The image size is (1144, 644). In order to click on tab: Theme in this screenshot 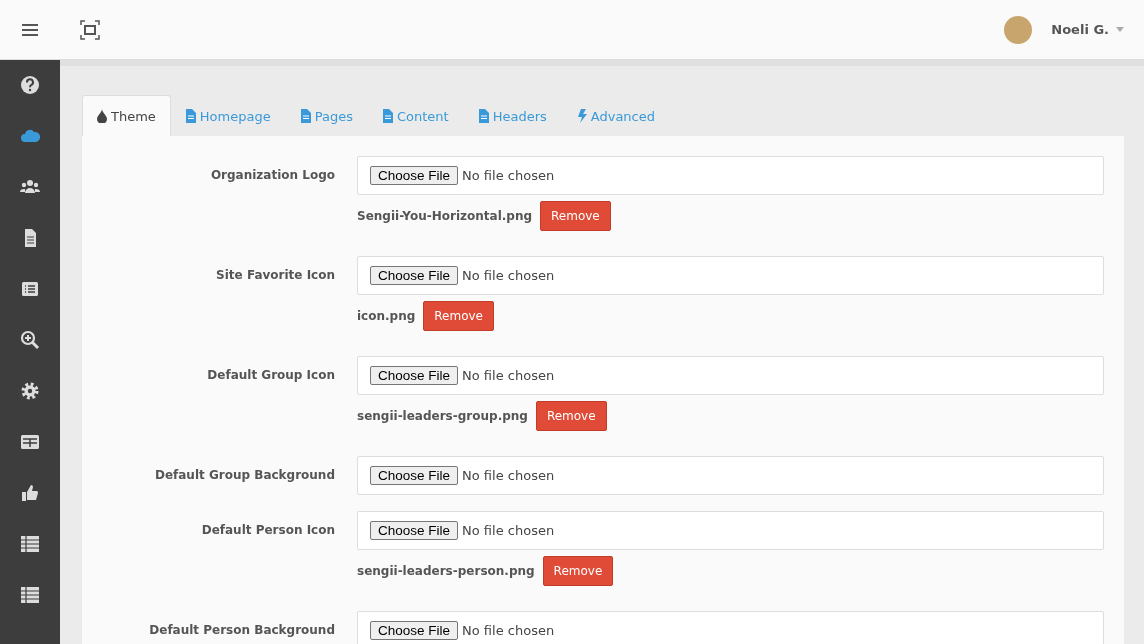, I will do `click(126, 115)`.